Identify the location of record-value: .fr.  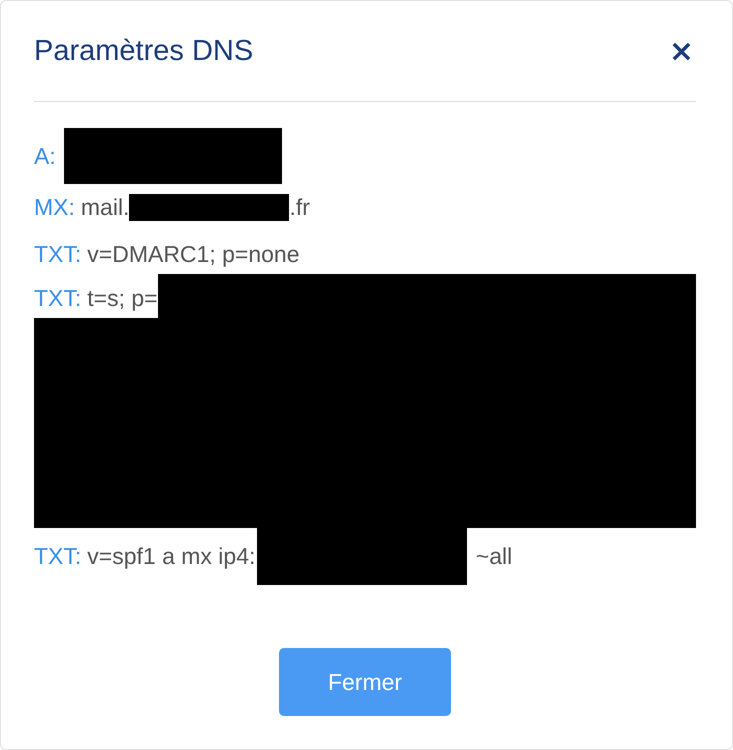
(299, 207).